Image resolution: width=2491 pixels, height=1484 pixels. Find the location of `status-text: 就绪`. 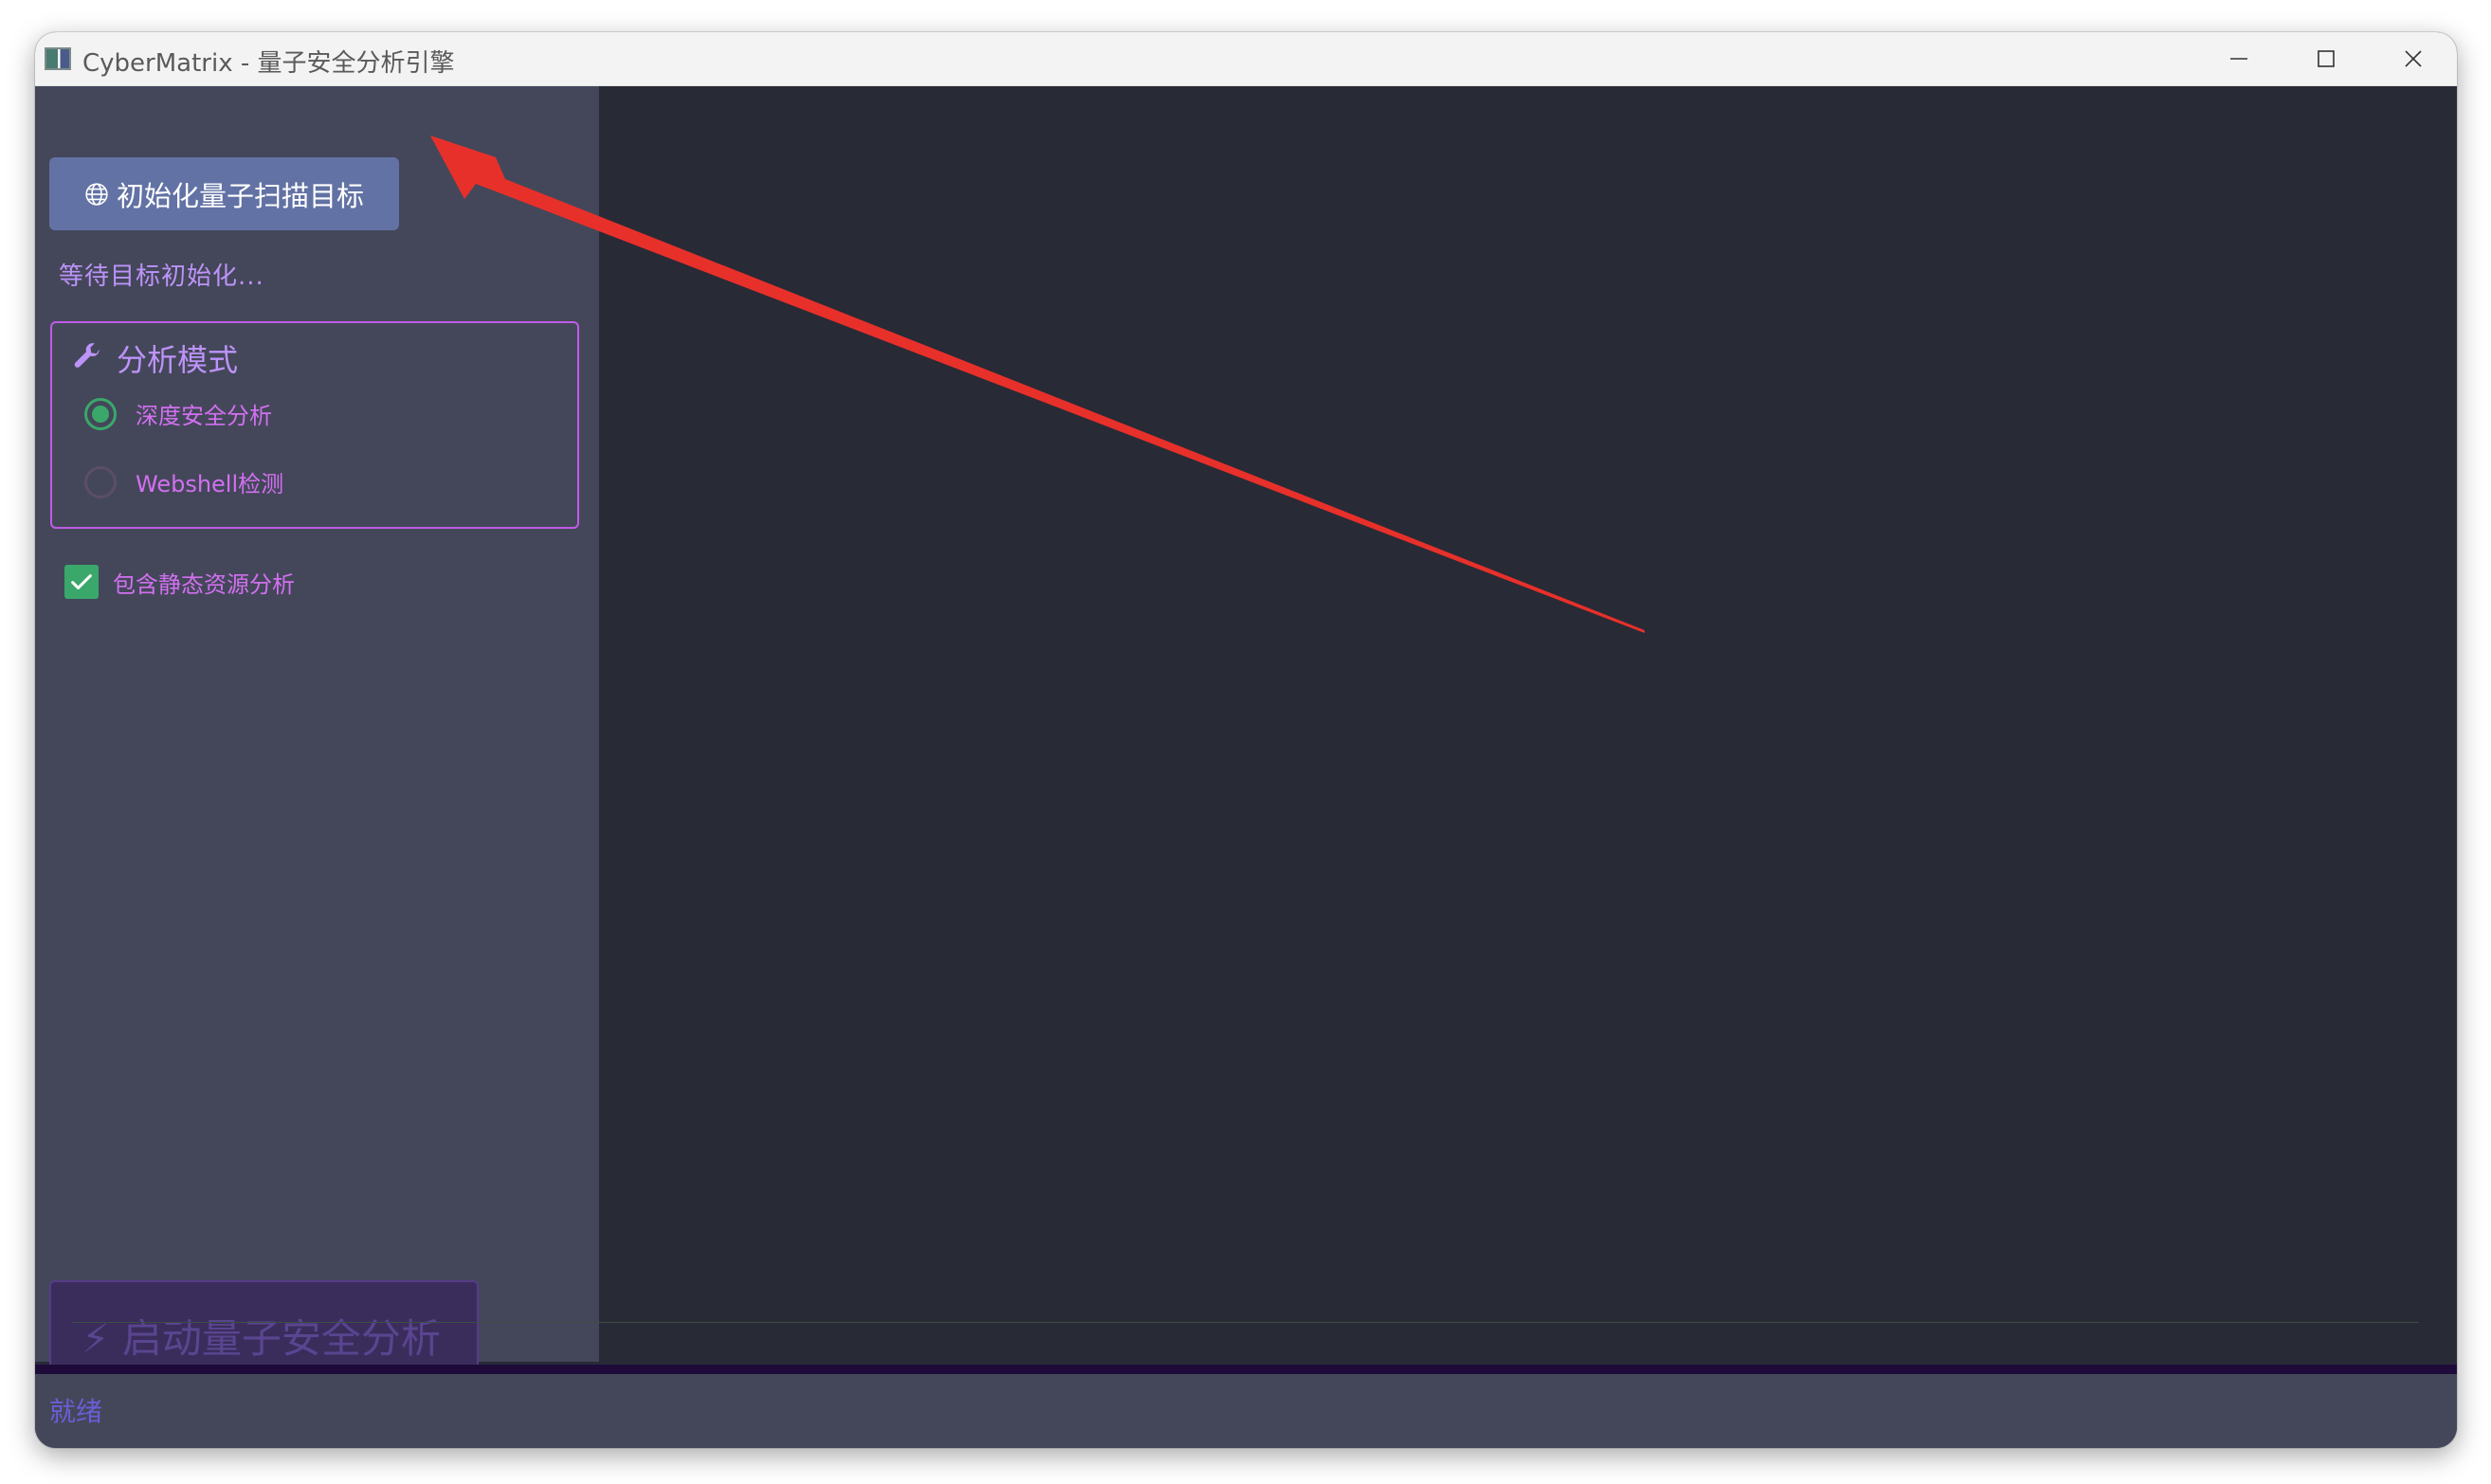

status-text: 就绪 is located at coordinates (76, 1411).